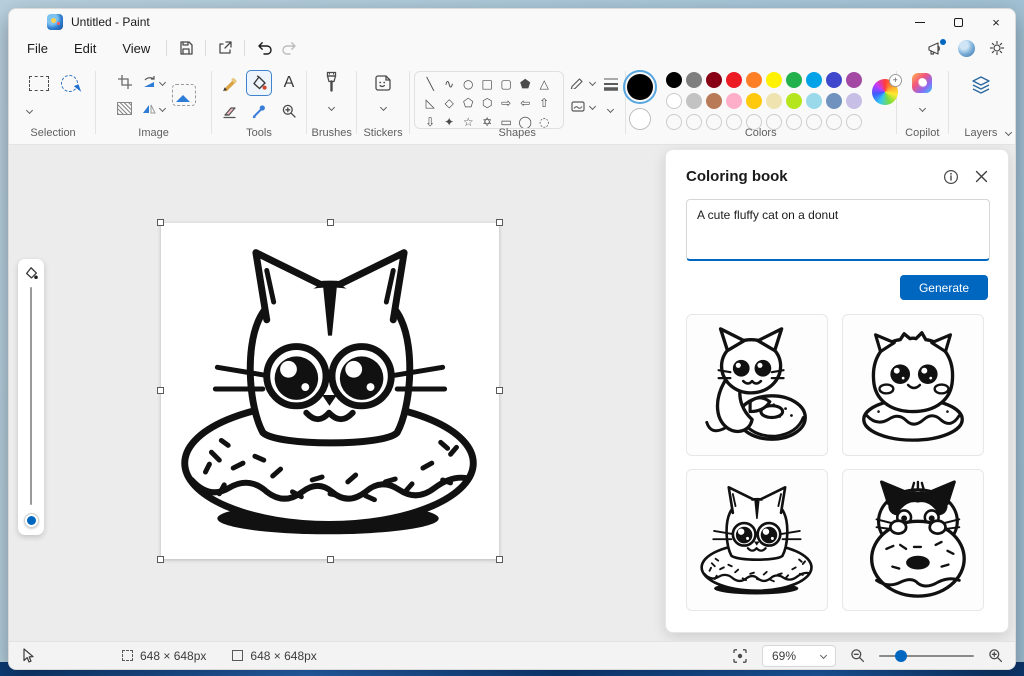 This screenshot has height=676, width=1024. I want to click on freeform-select-button, so click(69, 83).